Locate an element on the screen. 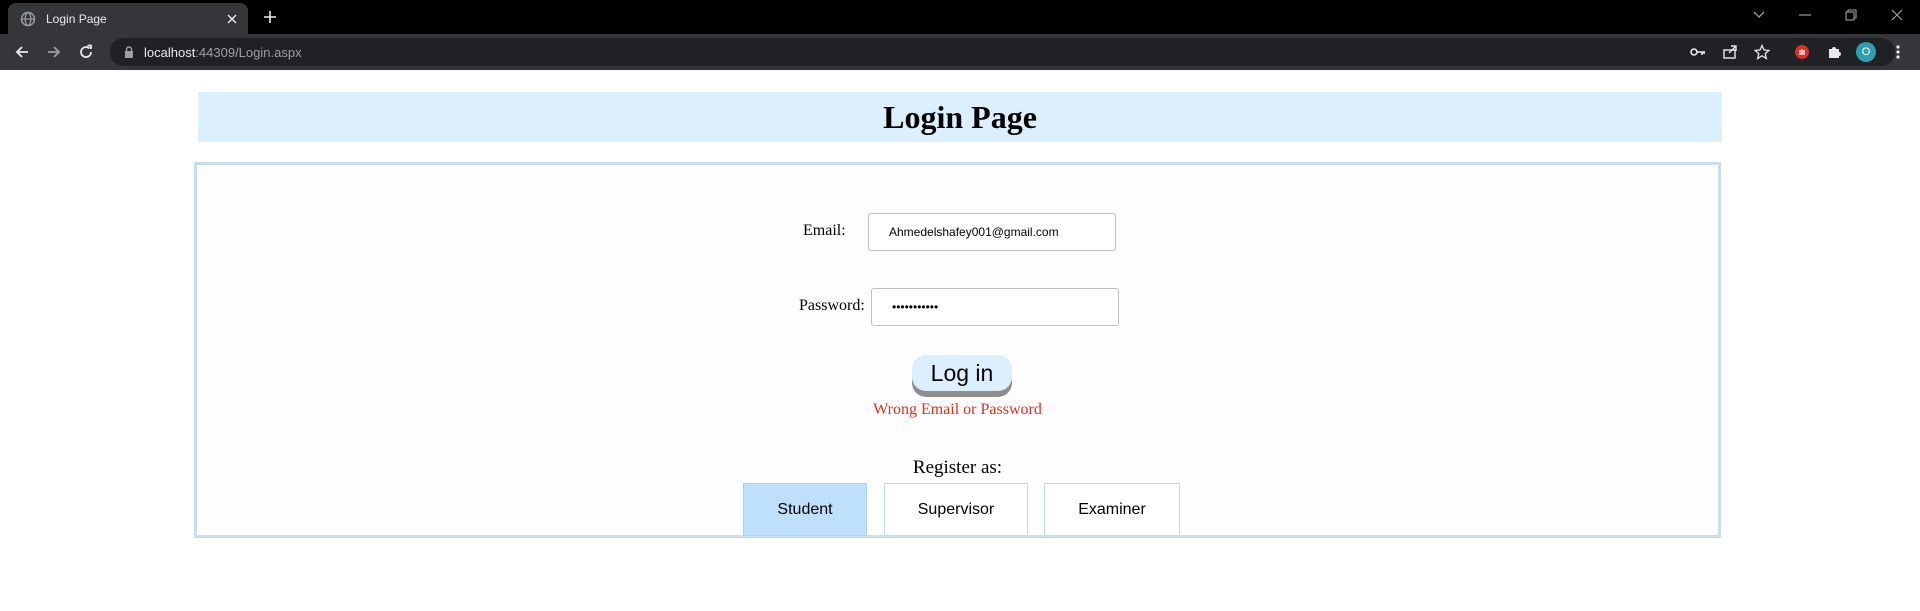 This screenshot has width=1920, height=611. error-message: Wrong Email or Password is located at coordinates (957, 409).